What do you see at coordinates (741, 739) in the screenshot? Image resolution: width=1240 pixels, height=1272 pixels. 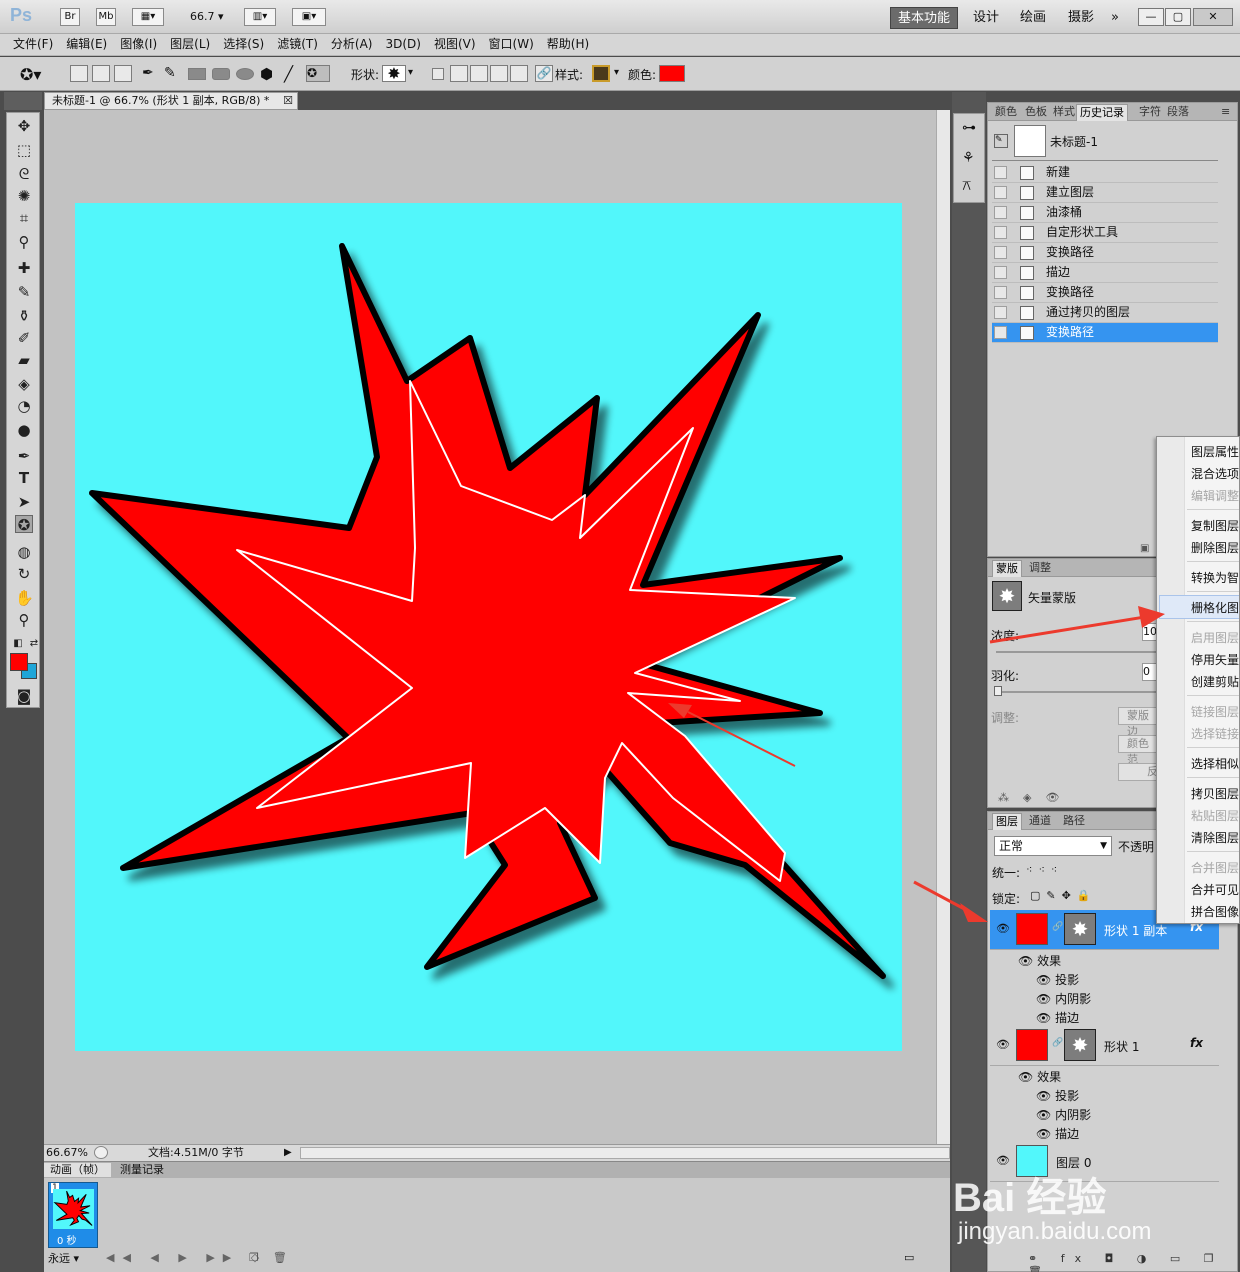 I see `arrow-on-canvas` at bounding box center [741, 739].